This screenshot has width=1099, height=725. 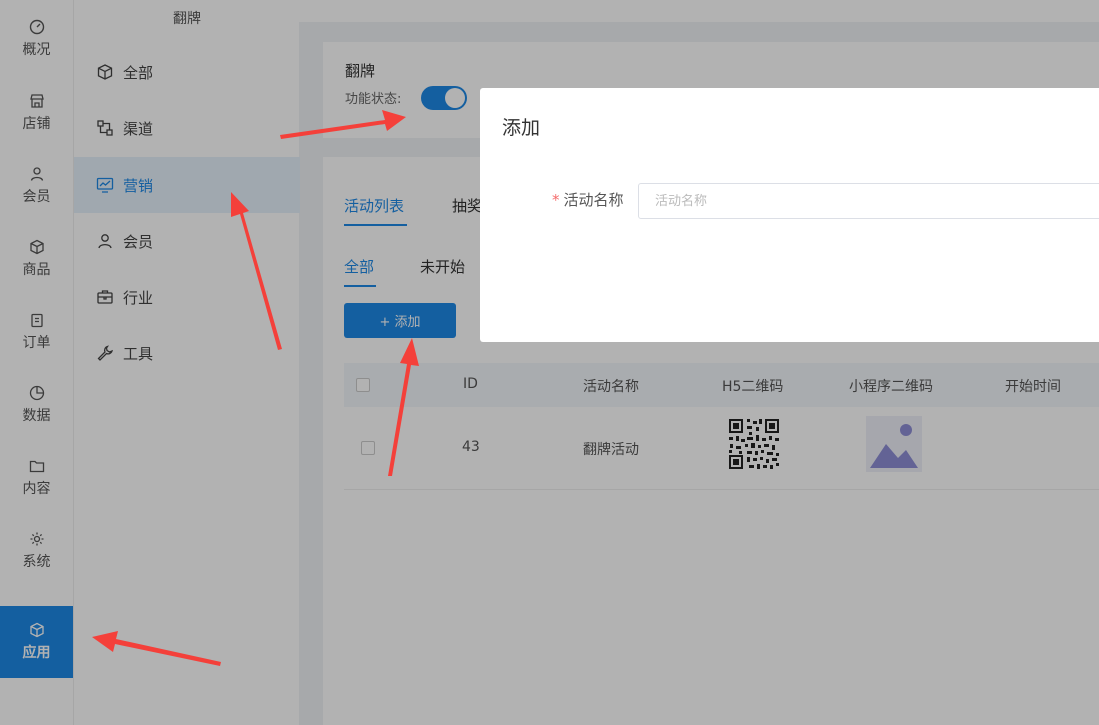 What do you see at coordinates (521, 128) in the screenshot?
I see `dialog-title: 添加` at bounding box center [521, 128].